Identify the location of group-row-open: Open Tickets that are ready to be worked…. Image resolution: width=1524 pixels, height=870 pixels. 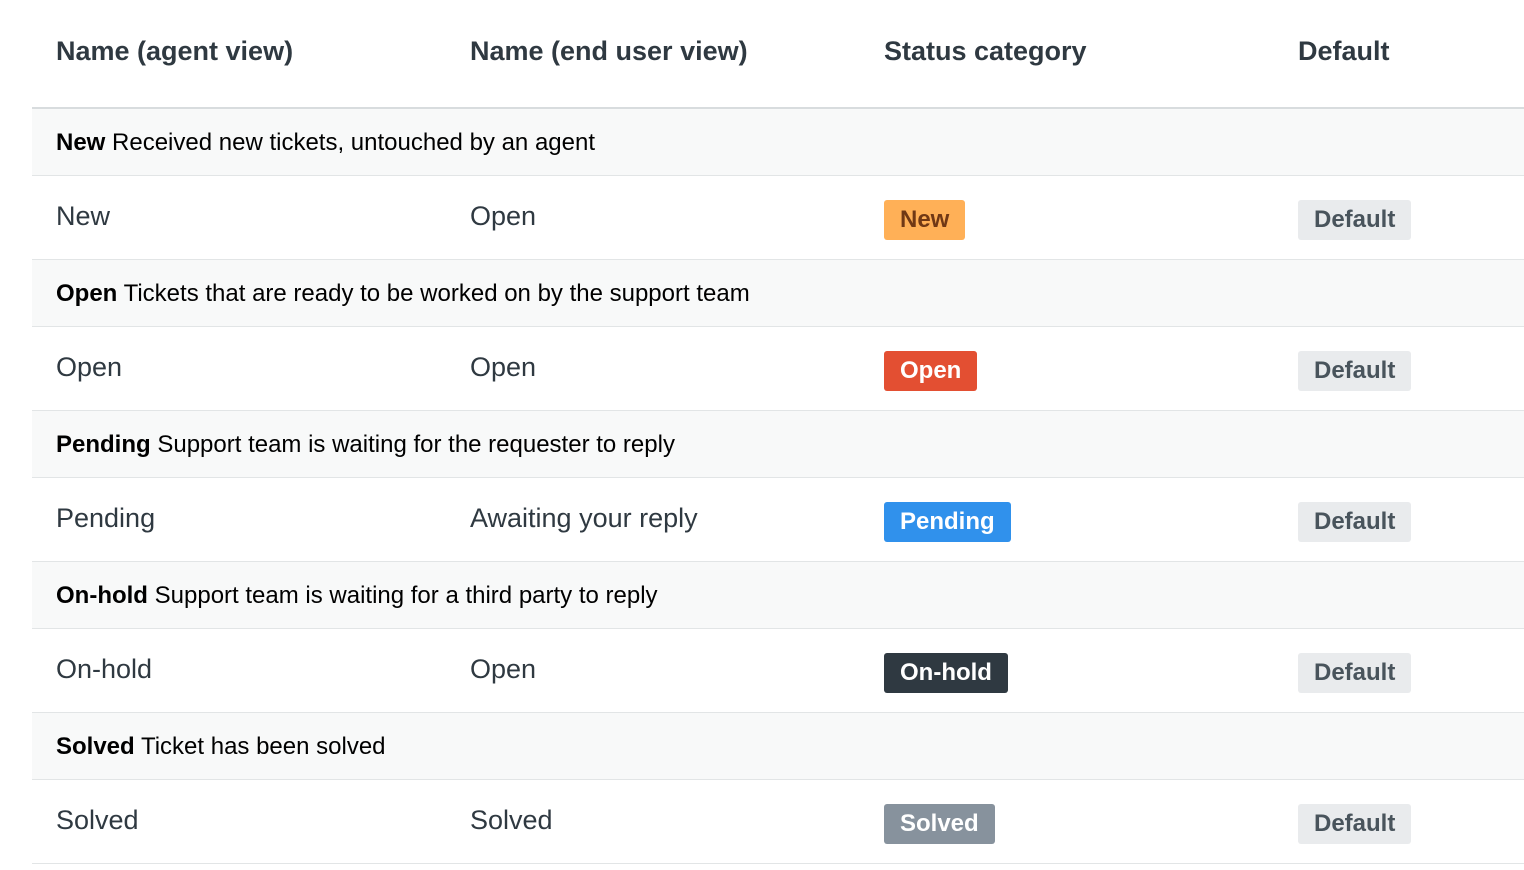
(778, 293).